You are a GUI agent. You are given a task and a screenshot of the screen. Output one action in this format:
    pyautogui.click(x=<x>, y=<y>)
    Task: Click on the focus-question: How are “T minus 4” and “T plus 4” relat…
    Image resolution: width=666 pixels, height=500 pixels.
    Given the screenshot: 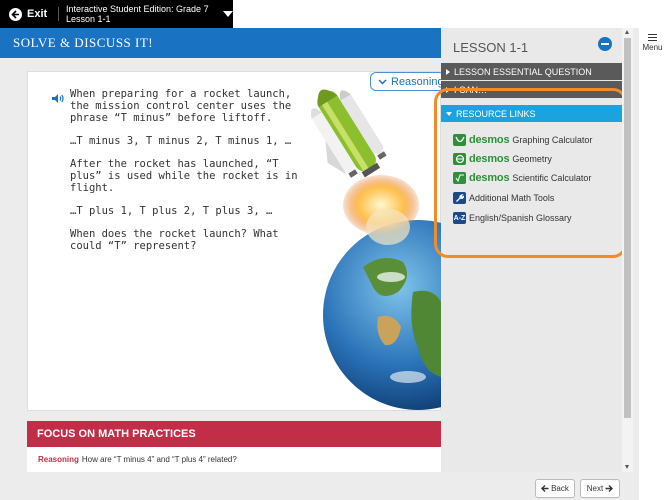 What is the action you would take?
    pyautogui.click(x=159, y=459)
    